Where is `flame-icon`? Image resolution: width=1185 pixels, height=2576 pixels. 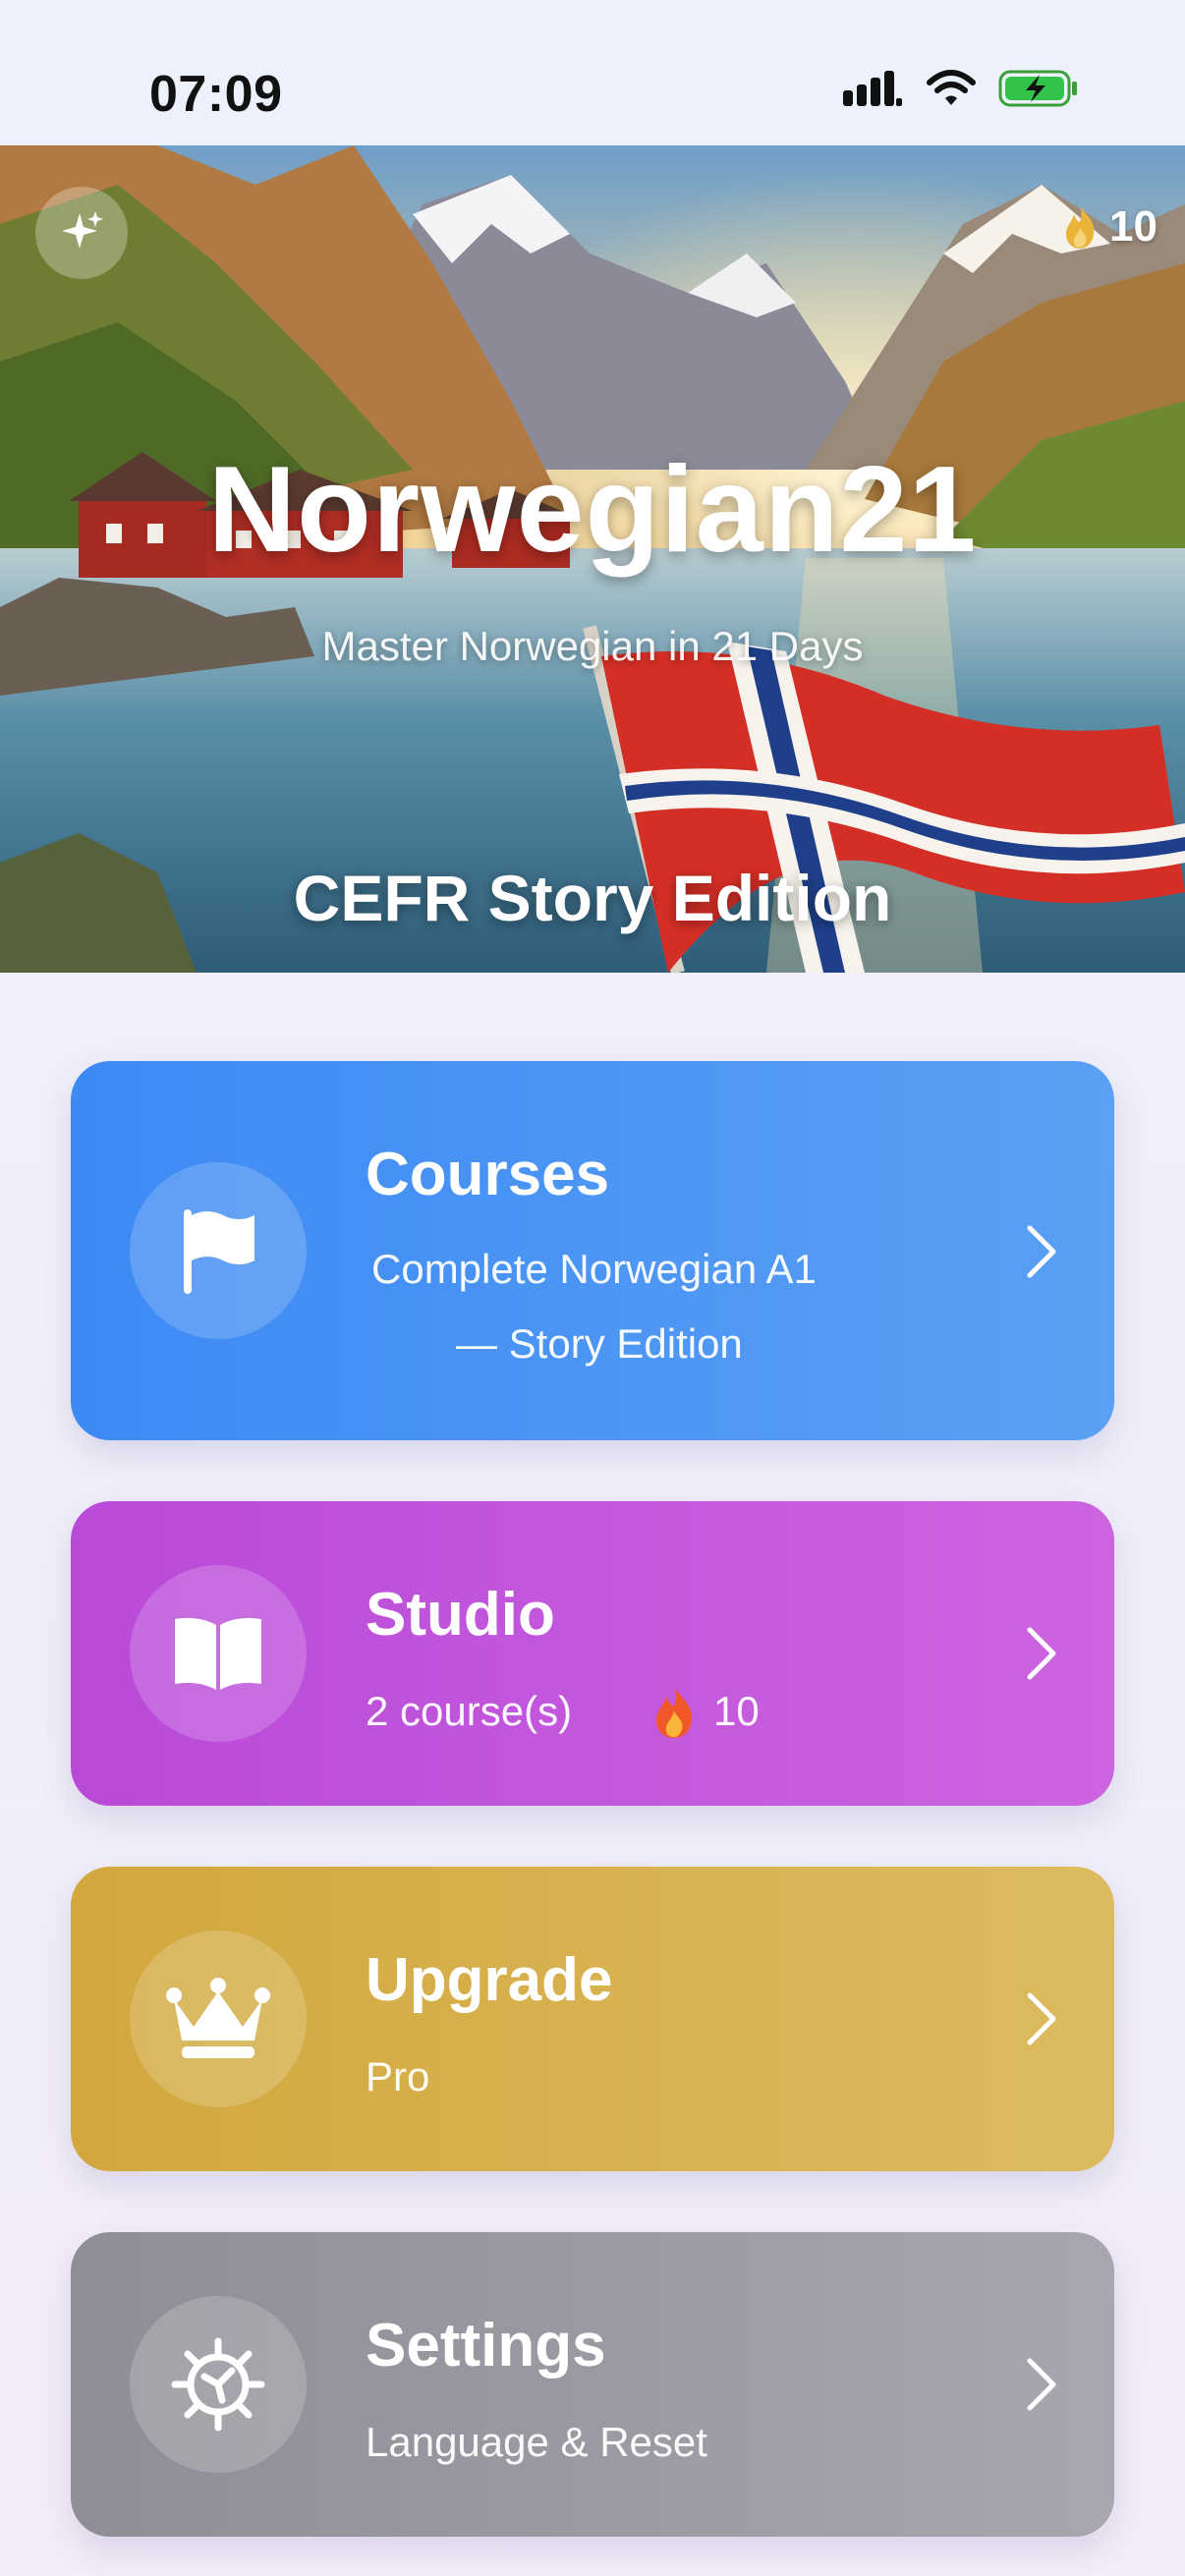 flame-icon is located at coordinates (1080, 227).